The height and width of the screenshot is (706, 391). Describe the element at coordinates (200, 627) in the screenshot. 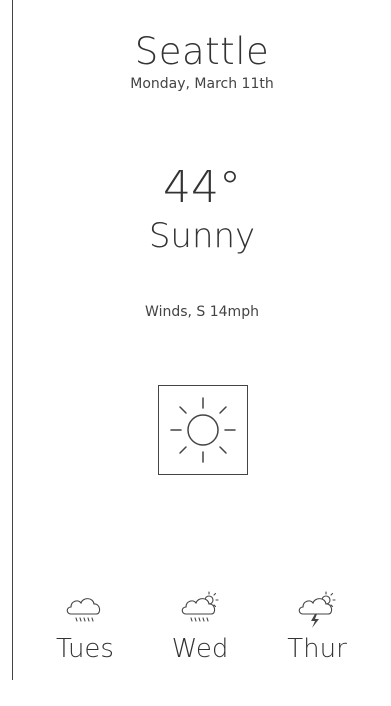

I see `forecast-day-wed: Wed` at that location.